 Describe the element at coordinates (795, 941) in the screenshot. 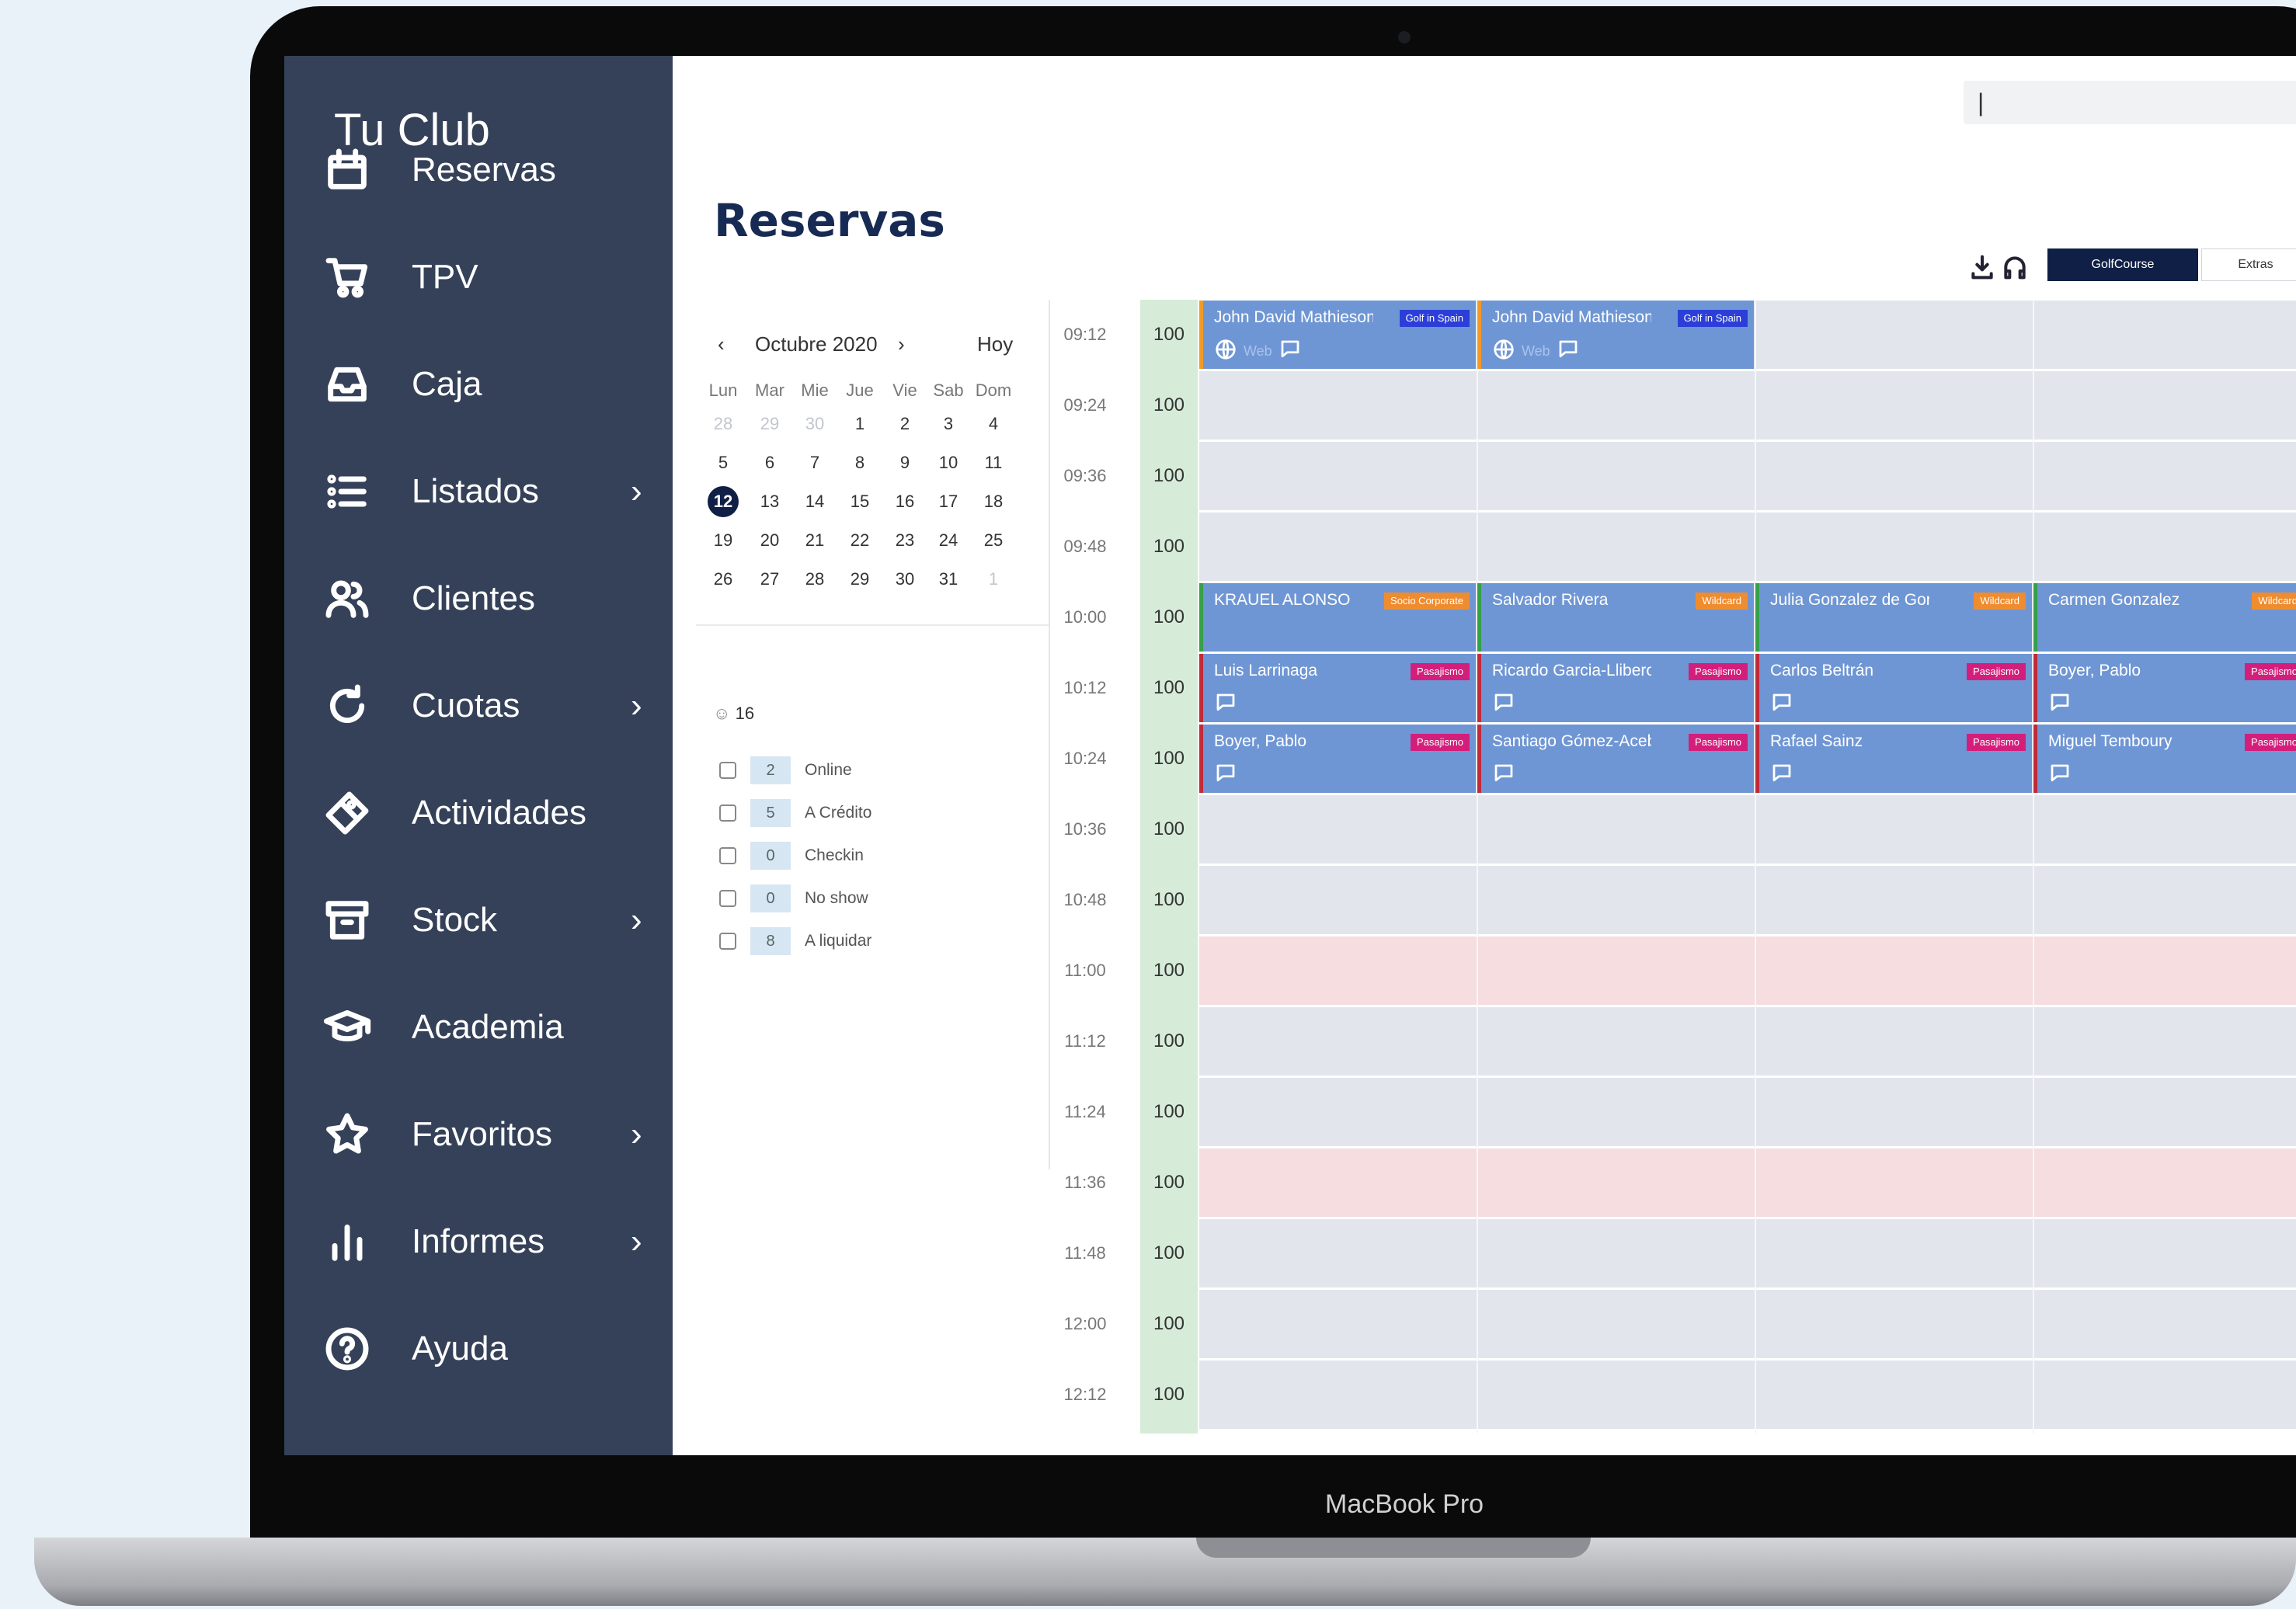

I see `filter-row: 8 A liquidar` at that location.